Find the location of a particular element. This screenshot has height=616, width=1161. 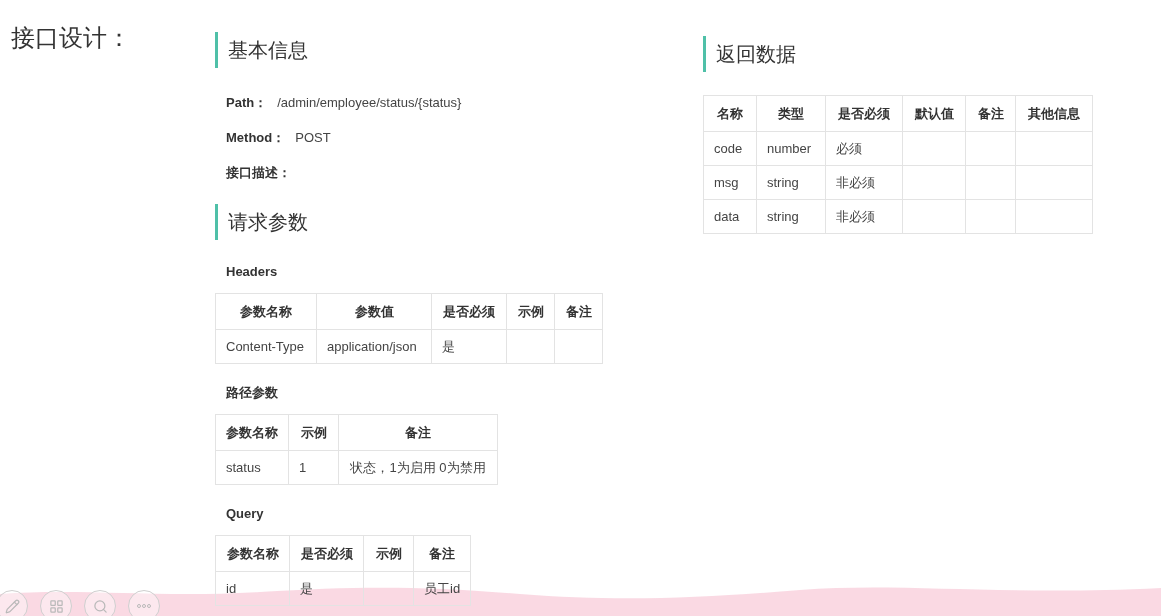

section-heading: 请求参数 is located at coordinates (268, 222).